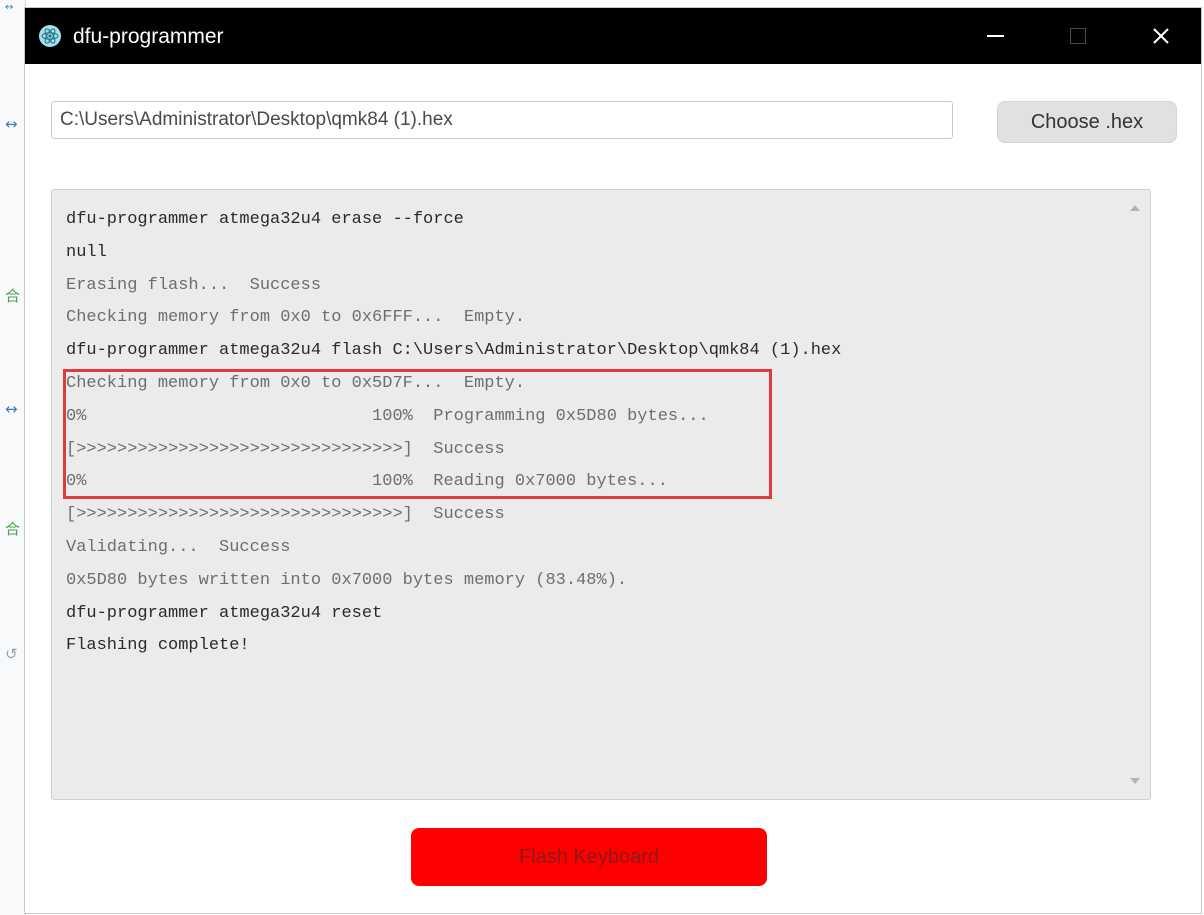 The image size is (1204, 915). I want to click on flash-keyboard-button: Flash Keyboard, so click(589, 857).